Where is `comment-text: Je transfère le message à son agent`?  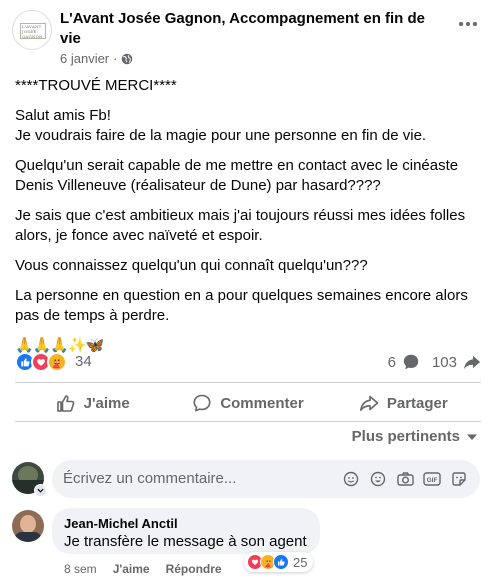 comment-text: Je transfère le message à son agent is located at coordinates (185, 541).